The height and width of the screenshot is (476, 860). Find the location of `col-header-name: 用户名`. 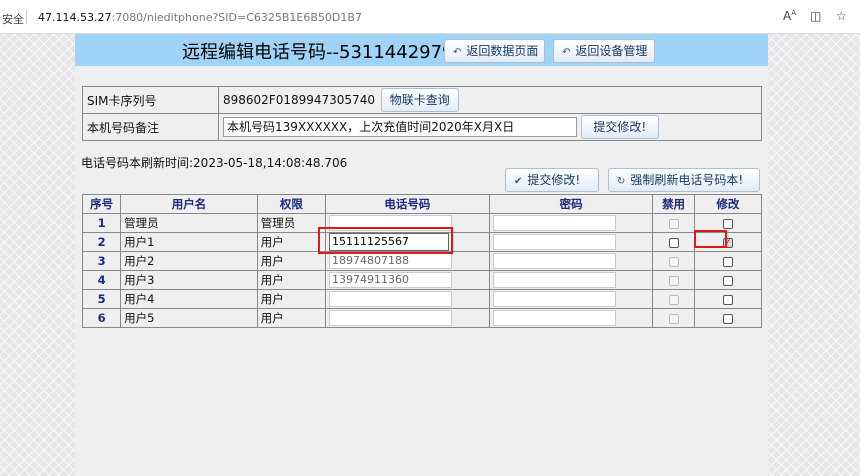

col-header-name: 用户名 is located at coordinates (189, 204).